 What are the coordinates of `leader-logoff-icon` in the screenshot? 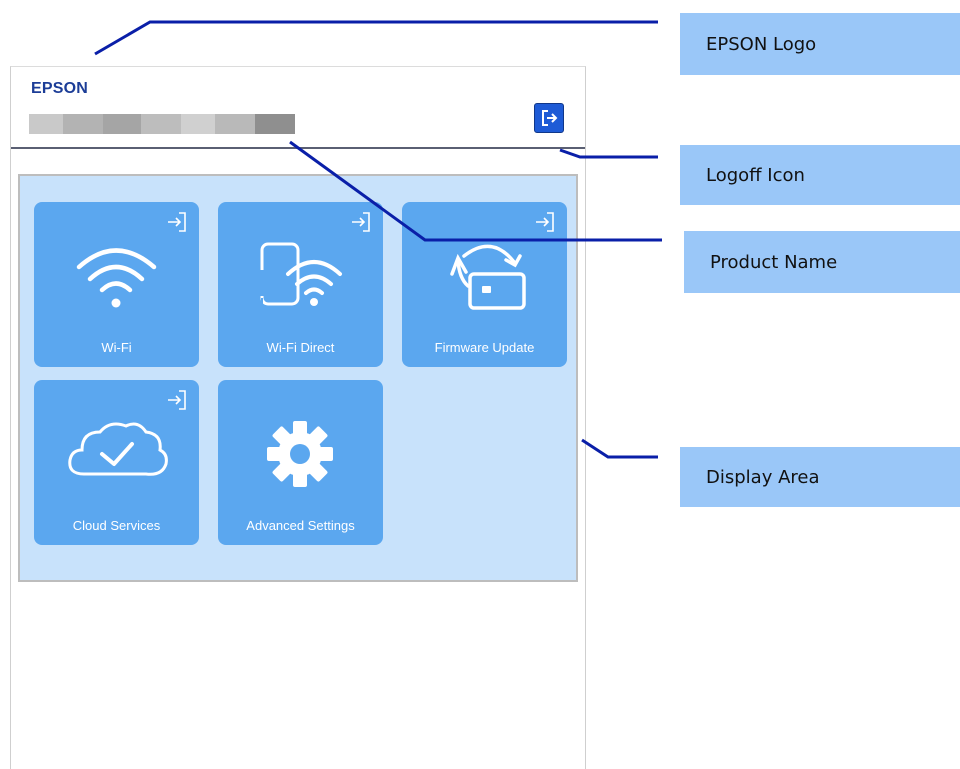 It's located at (608, 153).